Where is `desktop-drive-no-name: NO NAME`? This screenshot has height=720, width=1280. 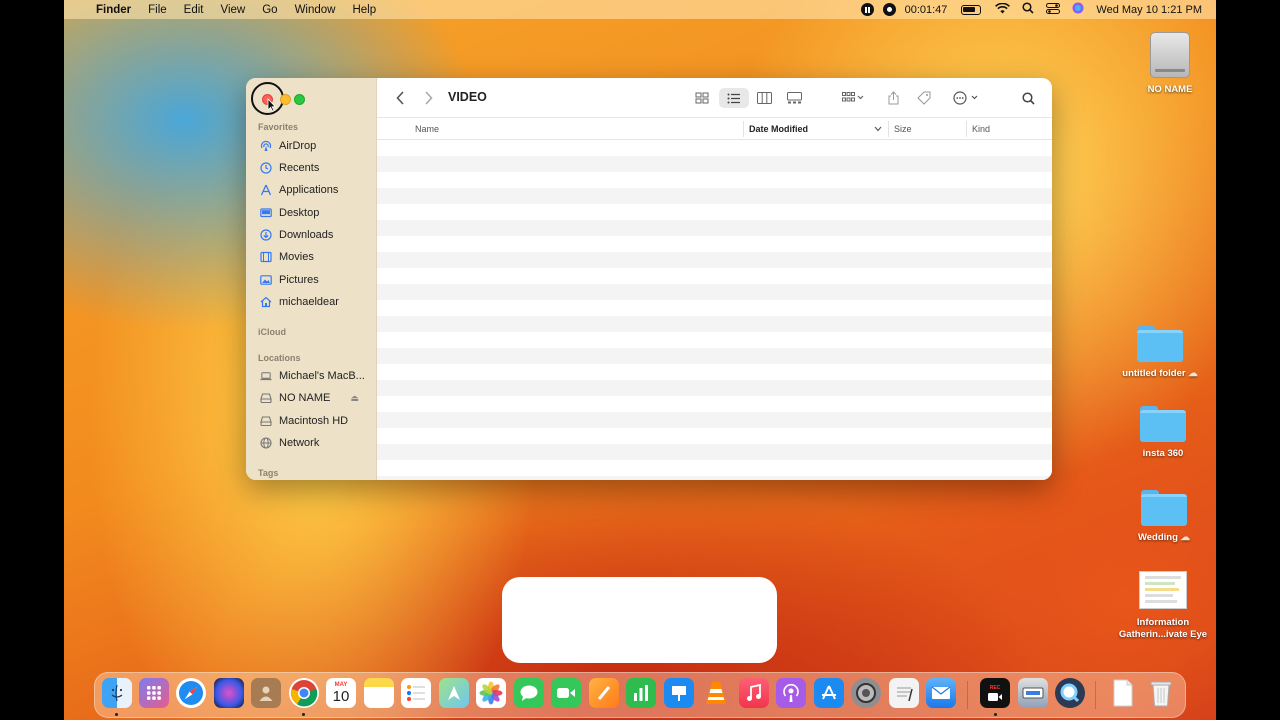
desktop-drive-no-name: NO NAME is located at coordinates (1165, 64).